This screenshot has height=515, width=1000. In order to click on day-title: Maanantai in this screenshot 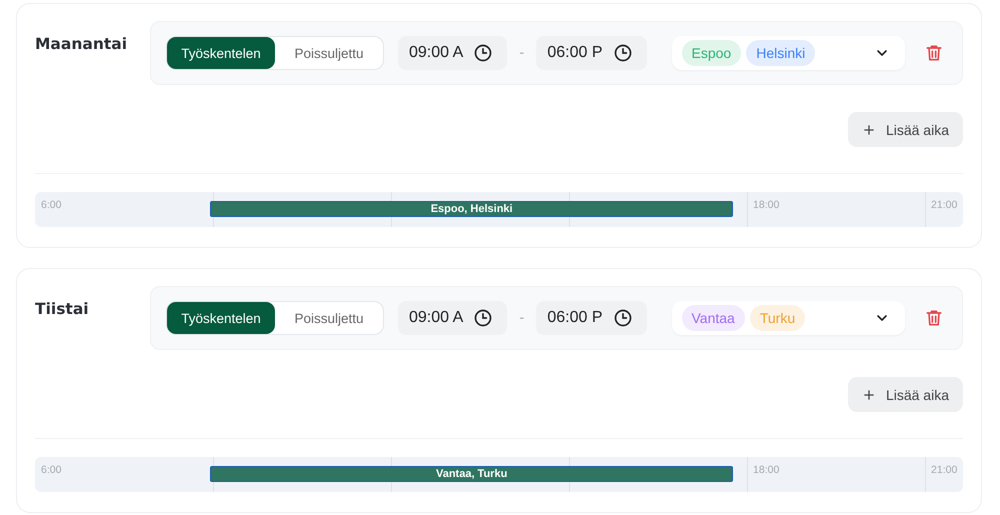, I will do `click(81, 43)`.